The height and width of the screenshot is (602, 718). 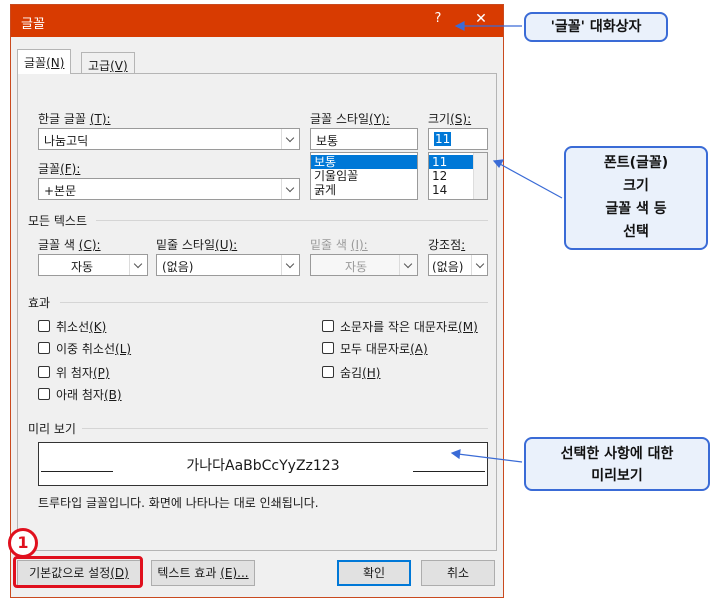 What do you see at coordinates (55, 63) in the screenshot?
I see `tab-font-key: (N)` at bounding box center [55, 63].